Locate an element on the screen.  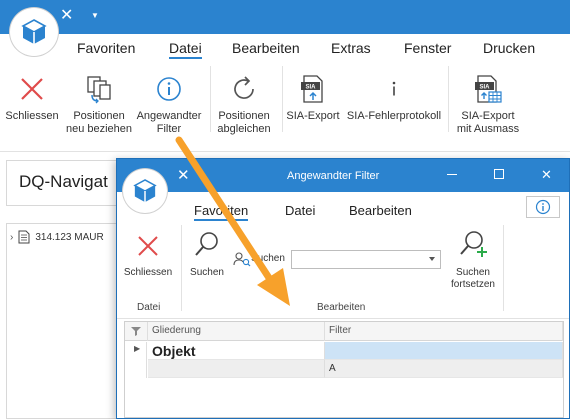
dialog-menu-bearbeiten: Bearbeiten is located at coordinates (380, 210).